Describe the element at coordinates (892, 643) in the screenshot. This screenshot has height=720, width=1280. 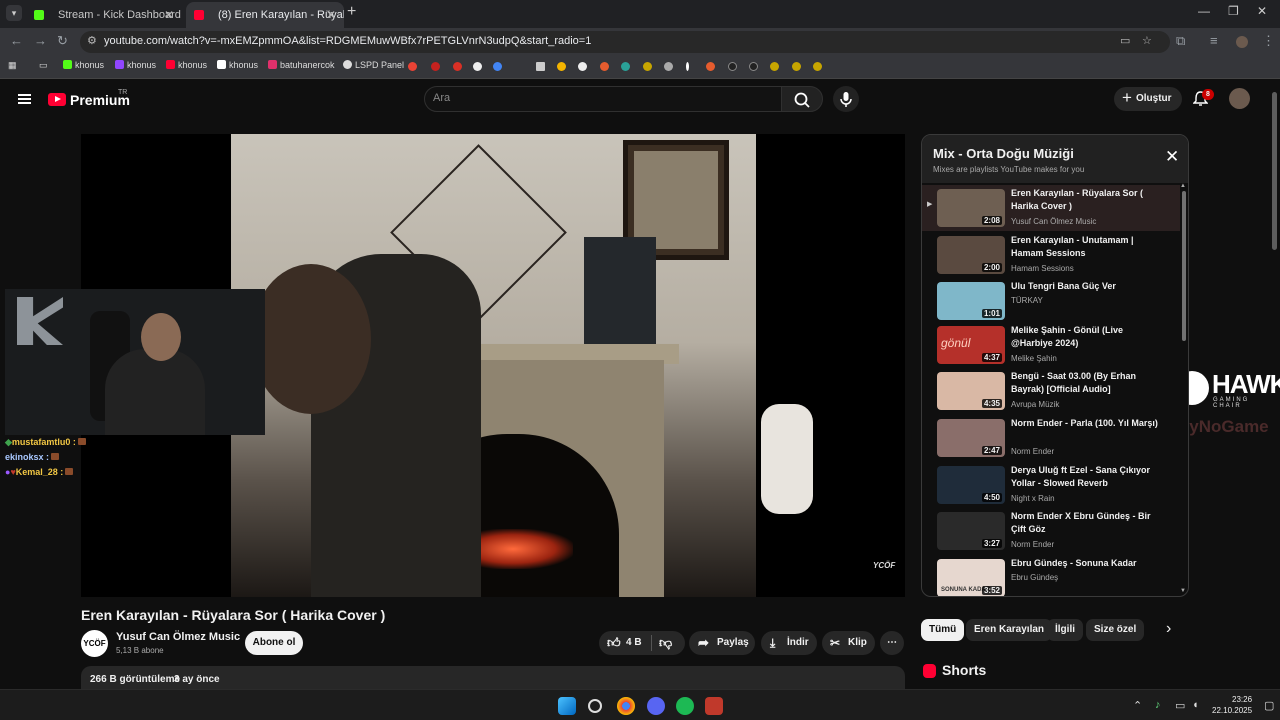
I see `more-actions-button: ⋯` at that location.